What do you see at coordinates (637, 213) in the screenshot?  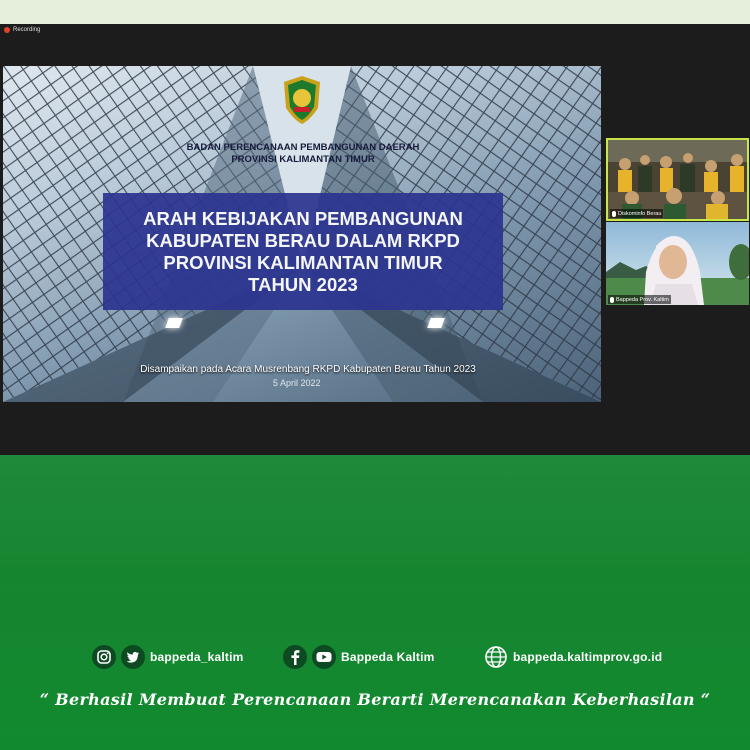 I see `participant-name-label: Diskominfo Berau` at bounding box center [637, 213].